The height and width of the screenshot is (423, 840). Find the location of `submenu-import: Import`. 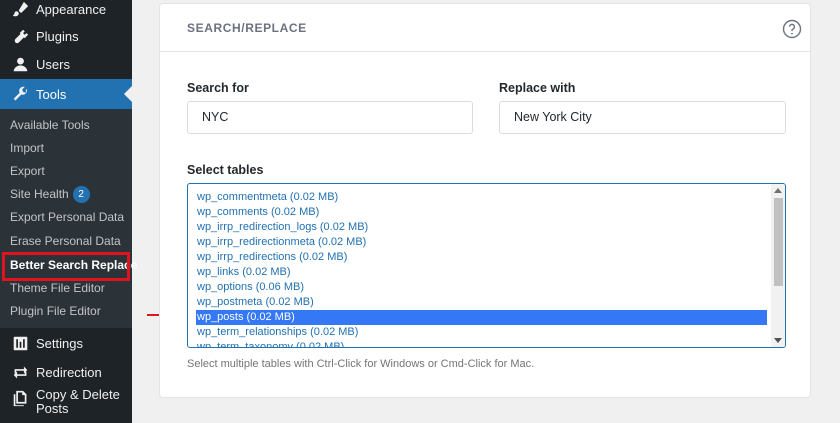

submenu-import: Import is located at coordinates (27, 148).